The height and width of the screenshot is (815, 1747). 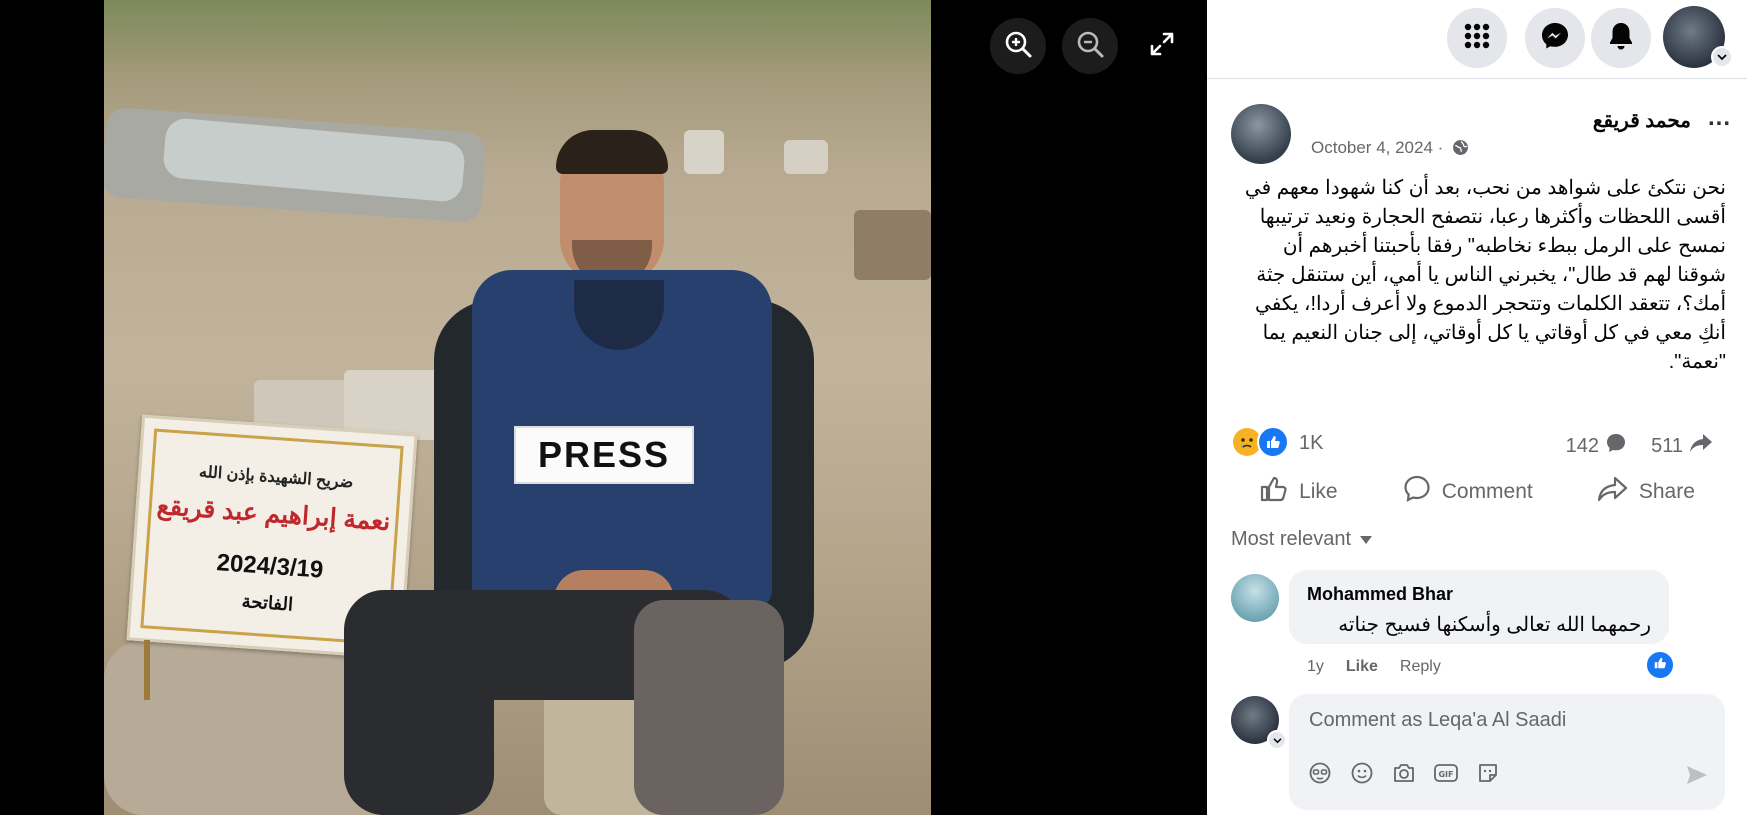 I want to click on fullscreen-button, so click(x=1162, y=46).